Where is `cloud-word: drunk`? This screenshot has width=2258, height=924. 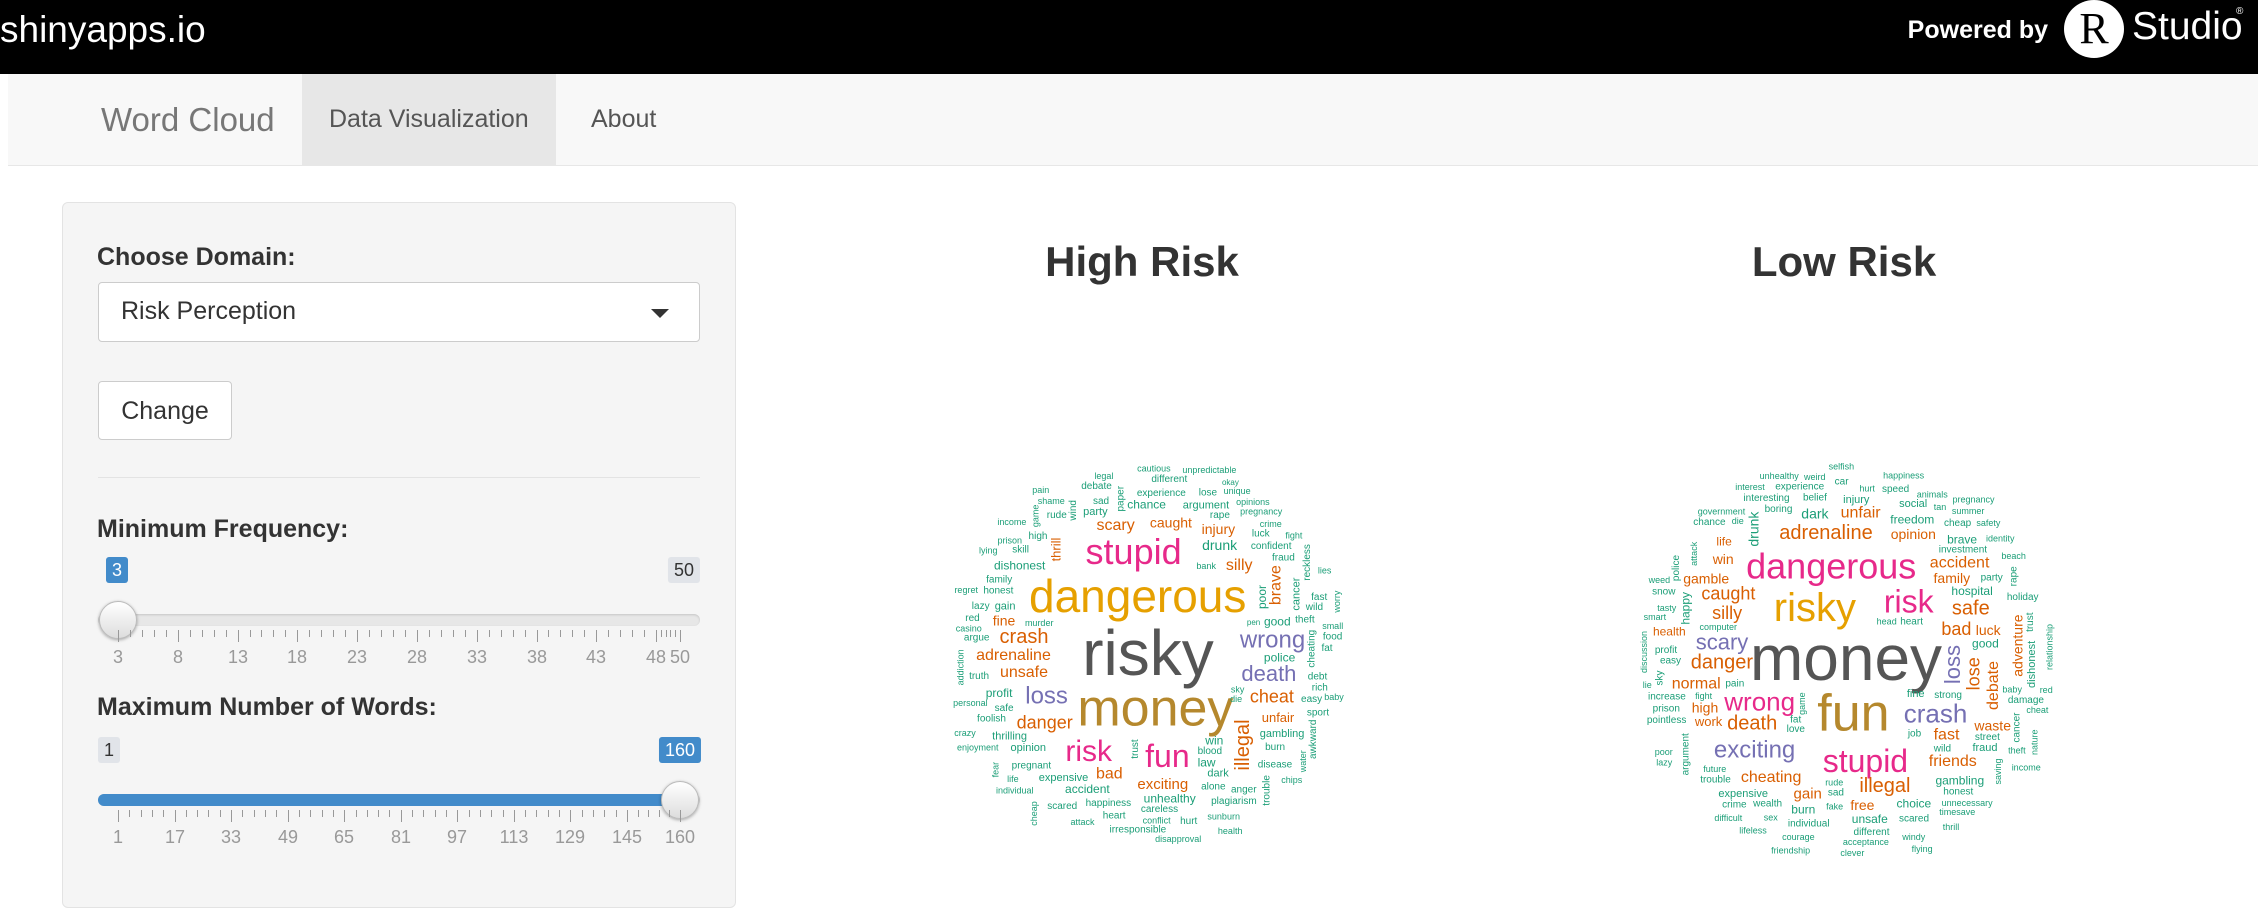 cloud-word: drunk is located at coordinates (1754, 529).